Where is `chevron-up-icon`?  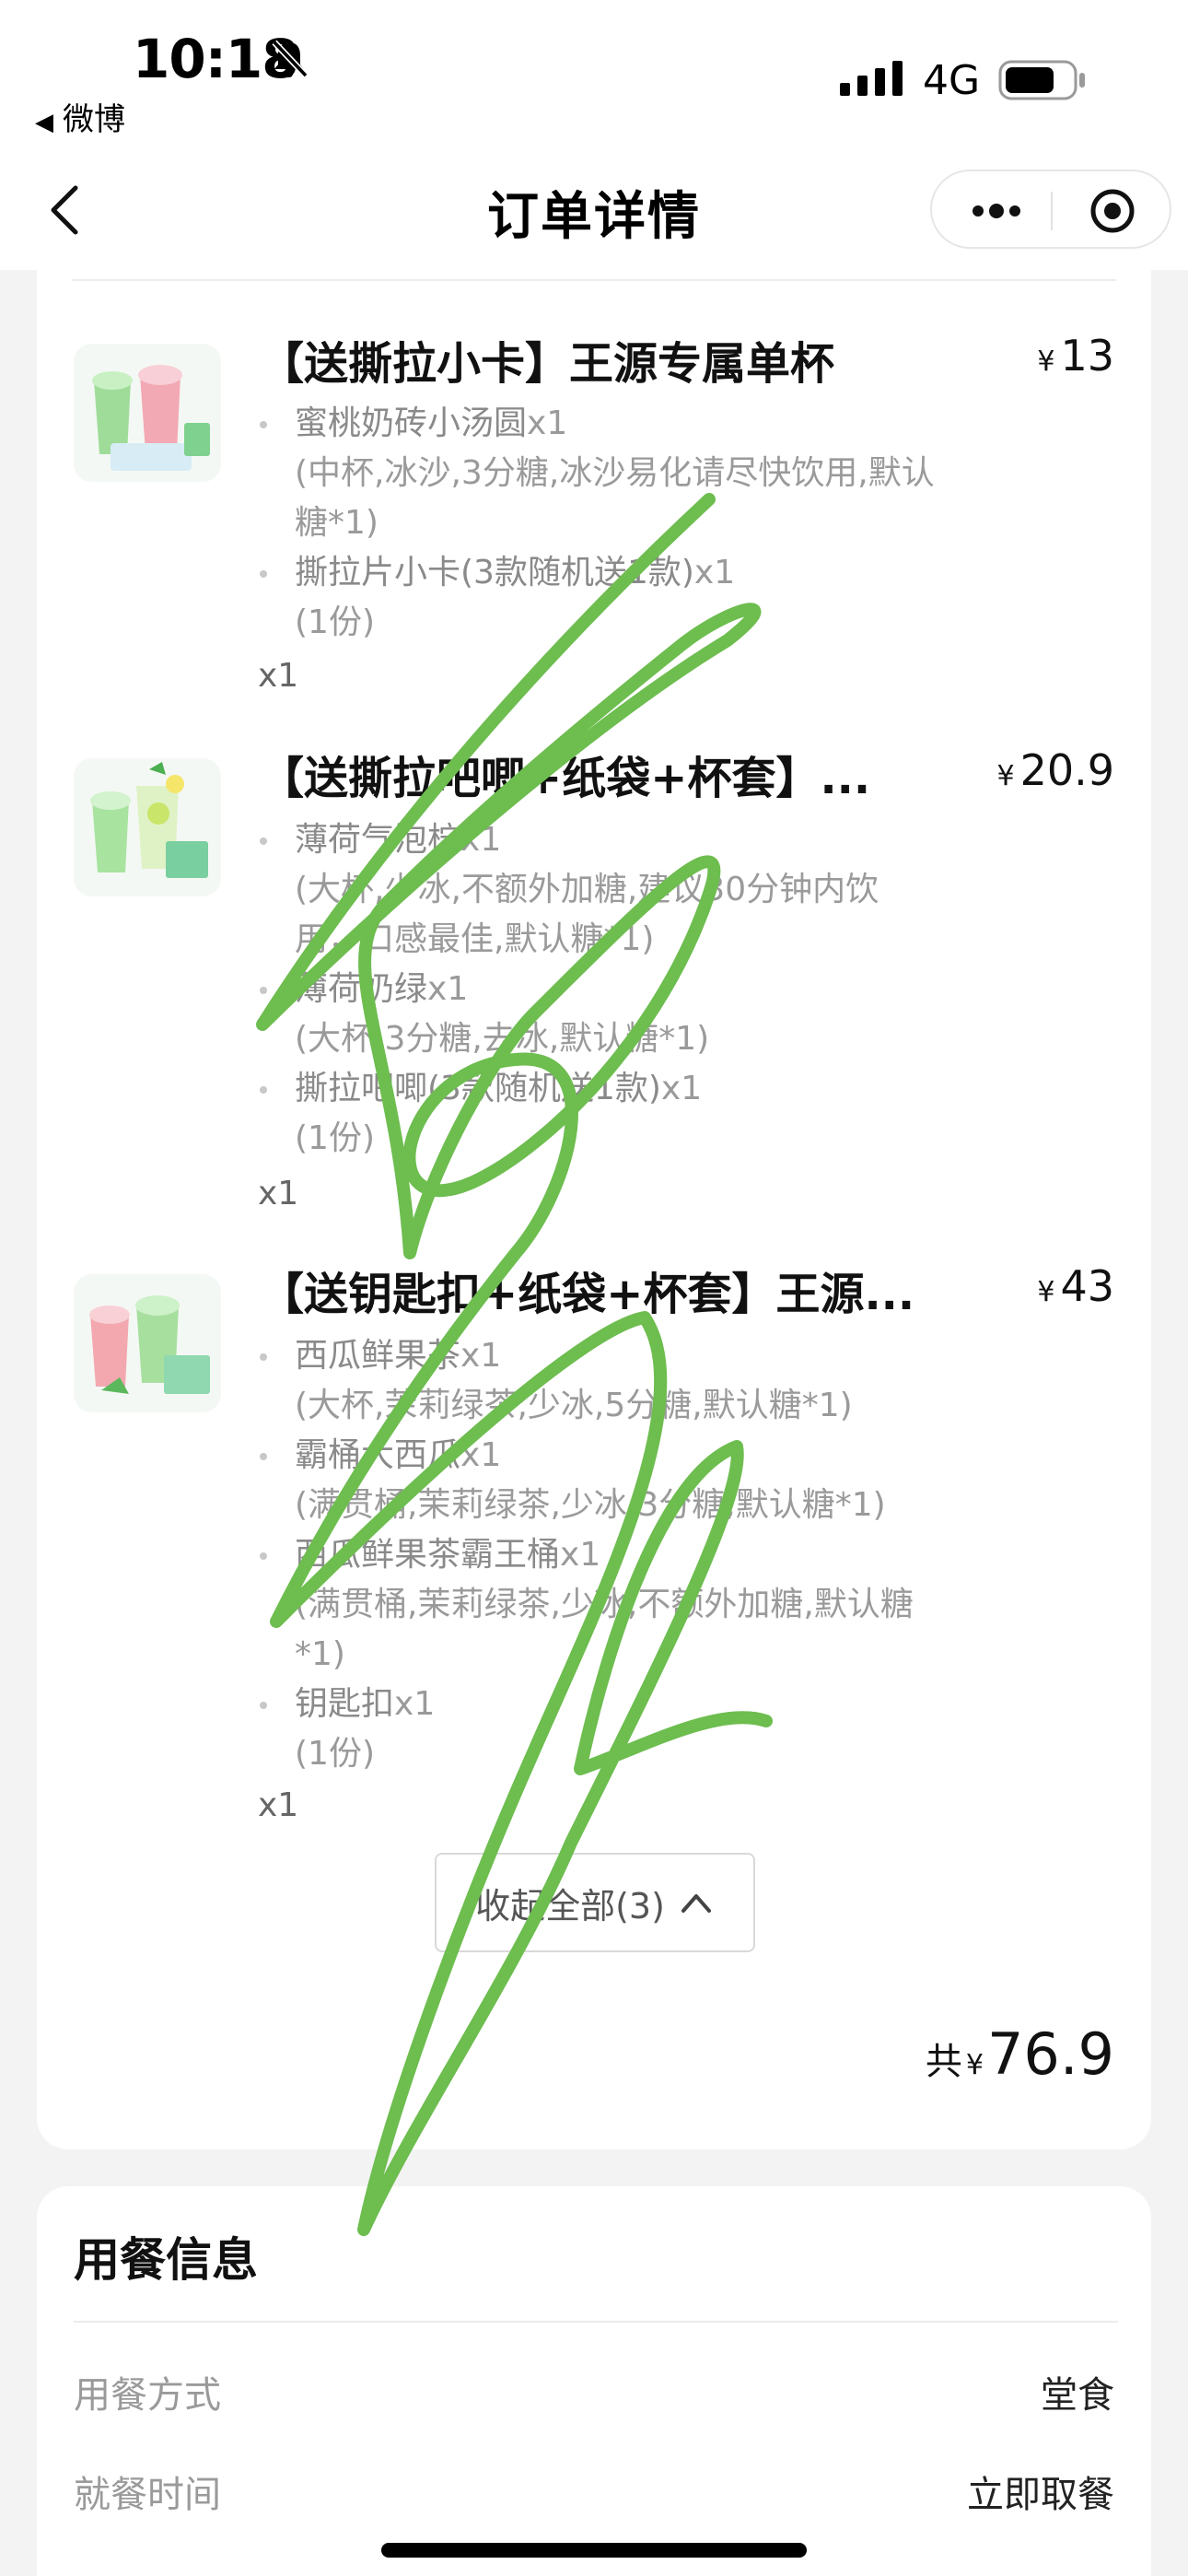
chevron-up-icon is located at coordinates (696, 1904).